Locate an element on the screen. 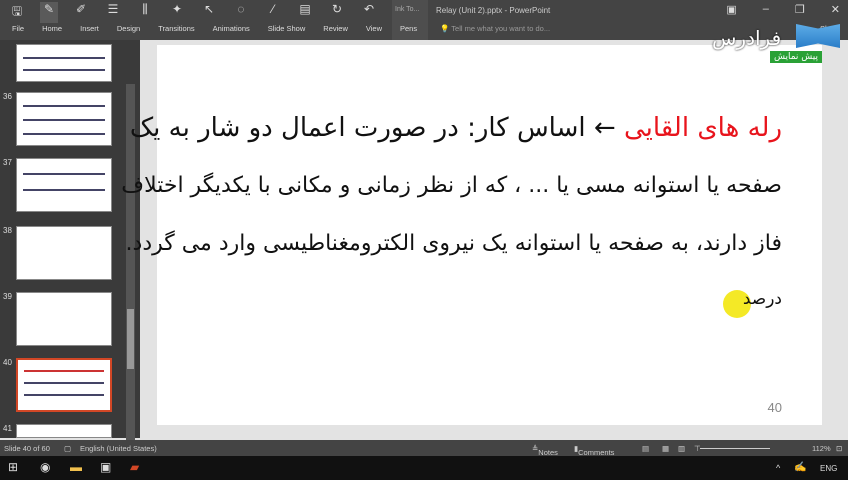 Image resolution: width=848 pixels, height=480 pixels. zoom-level: 112% is located at coordinates (821, 448).